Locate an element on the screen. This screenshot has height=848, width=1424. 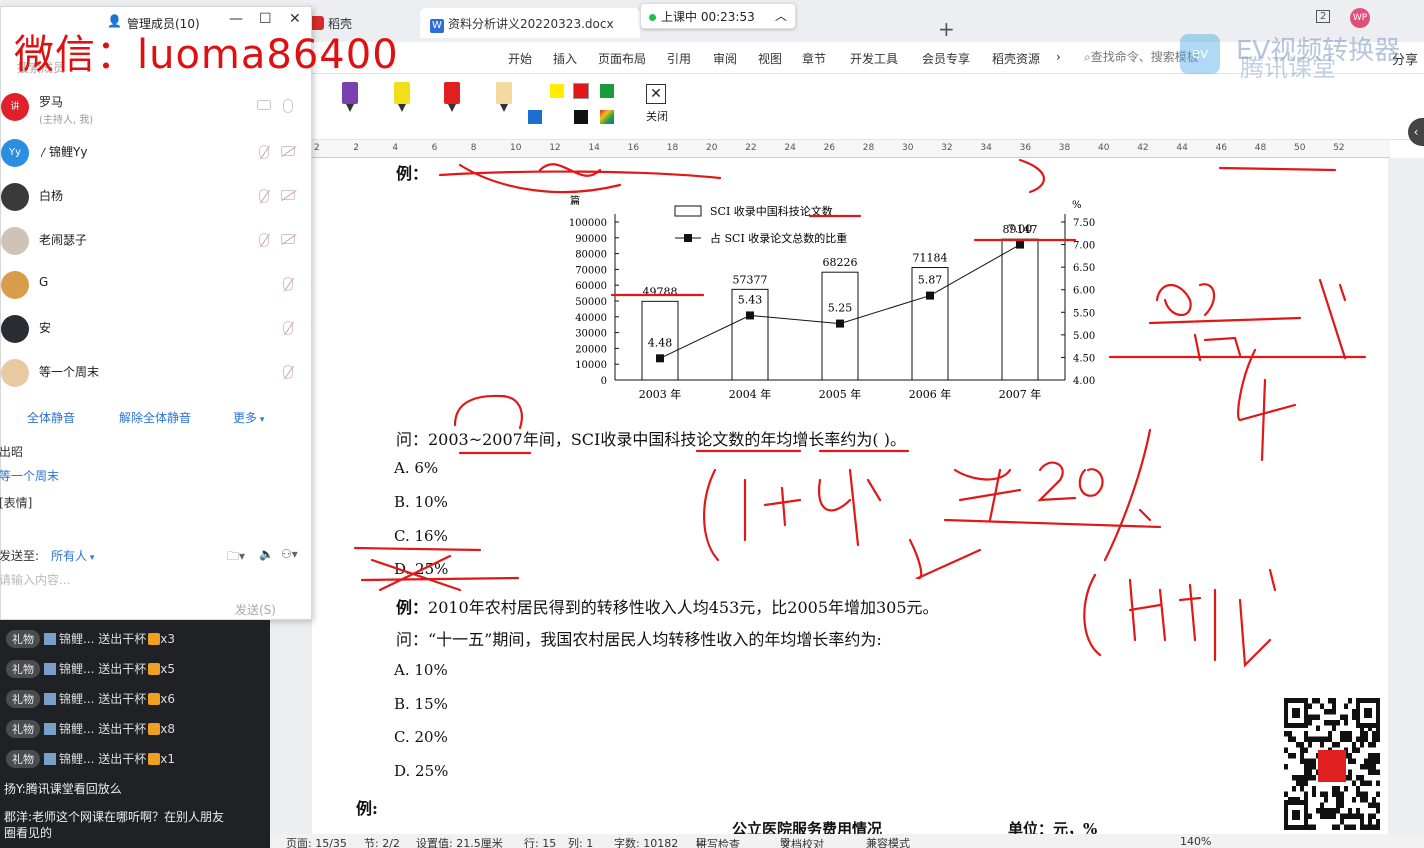
menu-page-layout: 页面布局 is located at coordinates (622, 58).